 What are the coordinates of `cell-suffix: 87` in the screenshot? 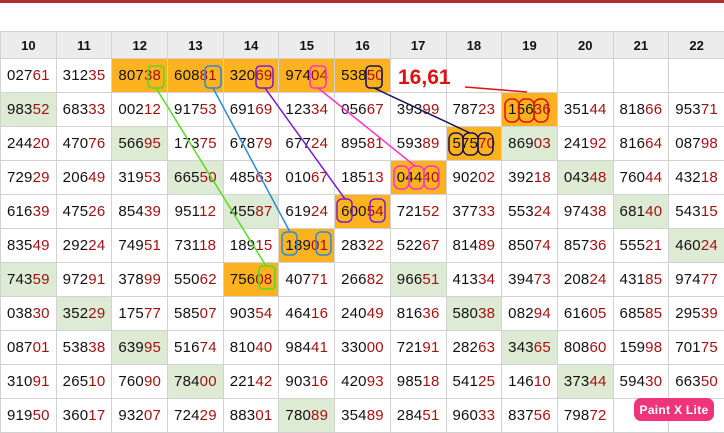 It's located at (263, 211).